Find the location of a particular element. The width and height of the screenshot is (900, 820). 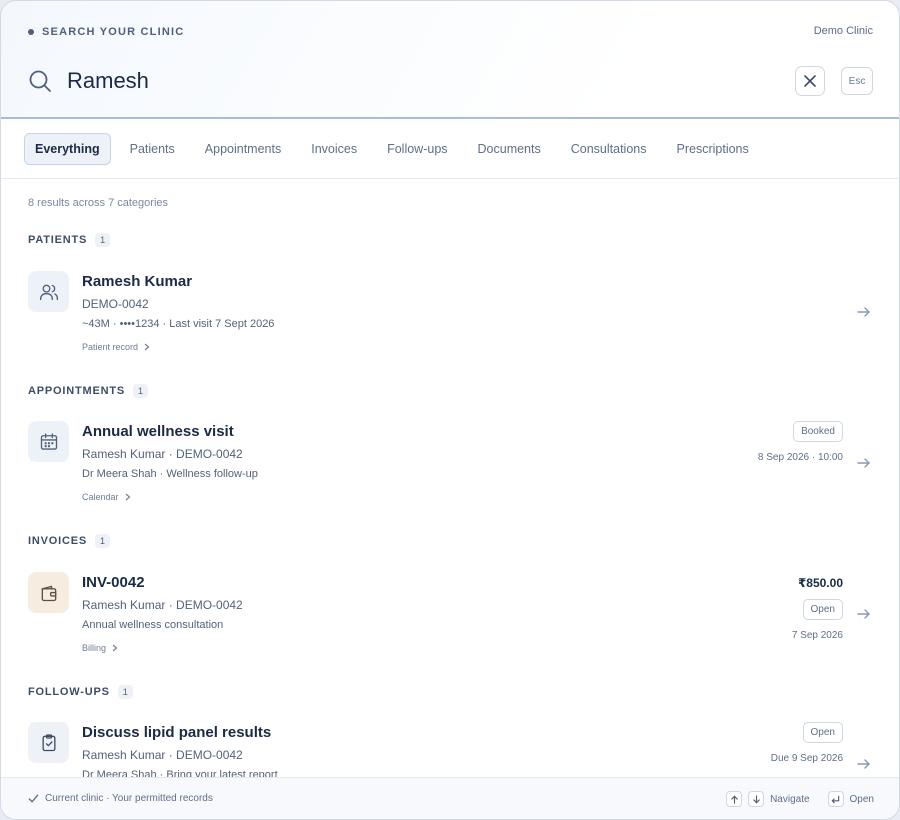

result-meta: Booked 8 Sep 2026 · 10:00 is located at coordinates (800, 442).